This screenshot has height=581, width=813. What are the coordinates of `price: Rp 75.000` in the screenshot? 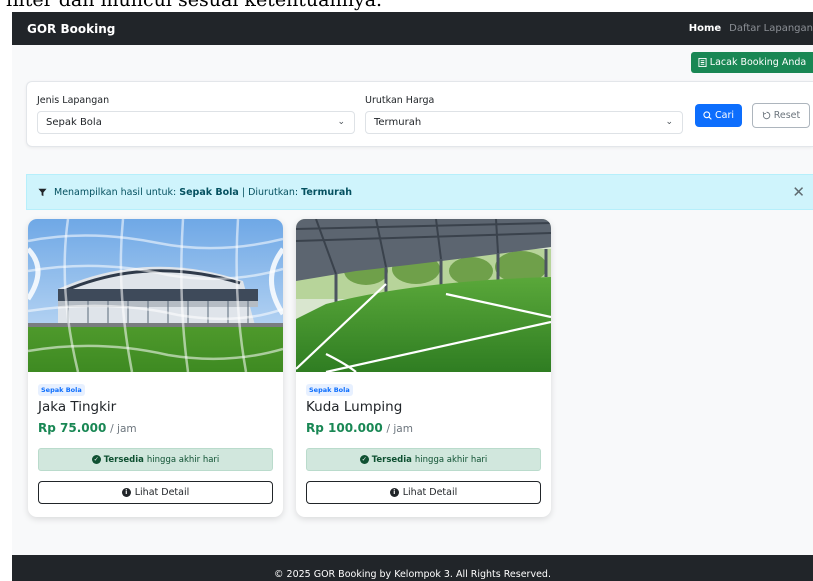 It's located at (72, 428).